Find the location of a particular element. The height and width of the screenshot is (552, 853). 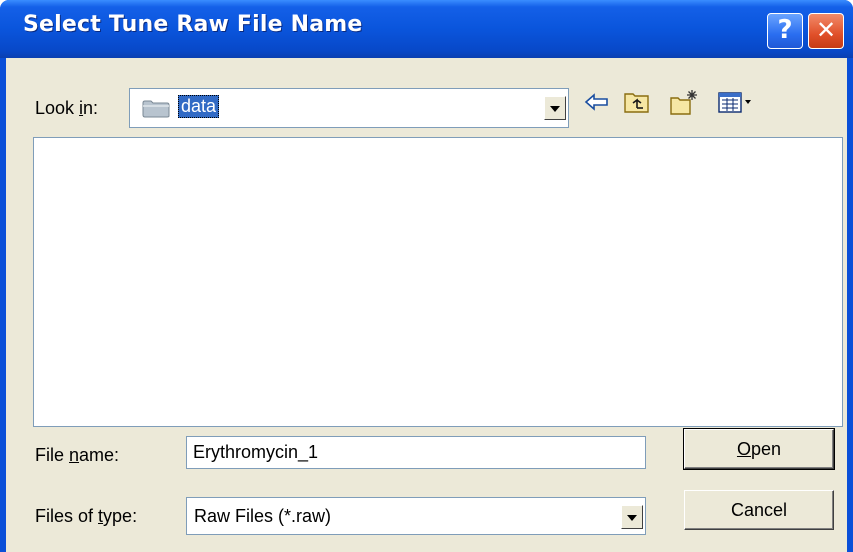

files-of-type-combo: Raw Files (*.raw) is located at coordinates (416, 516).